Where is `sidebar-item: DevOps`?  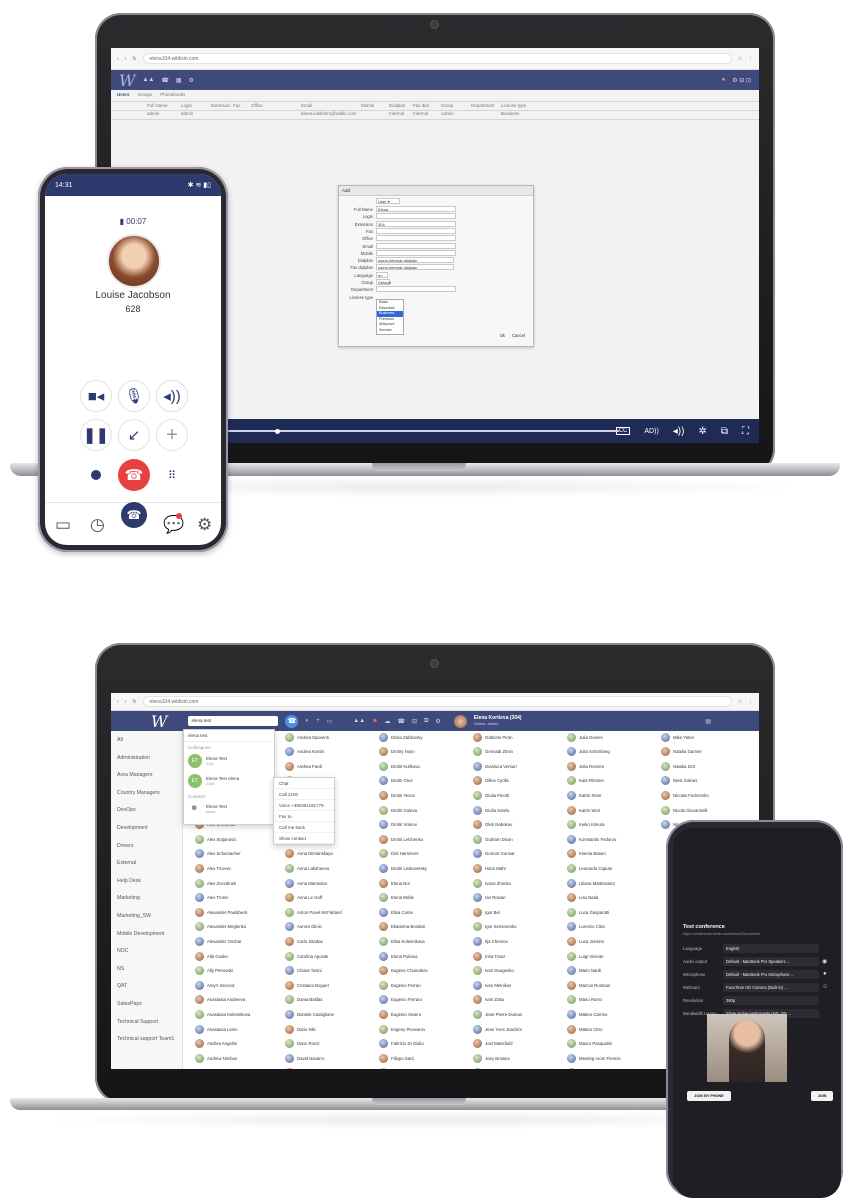 sidebar-item: DevOps is located at coordinates (126, 810).